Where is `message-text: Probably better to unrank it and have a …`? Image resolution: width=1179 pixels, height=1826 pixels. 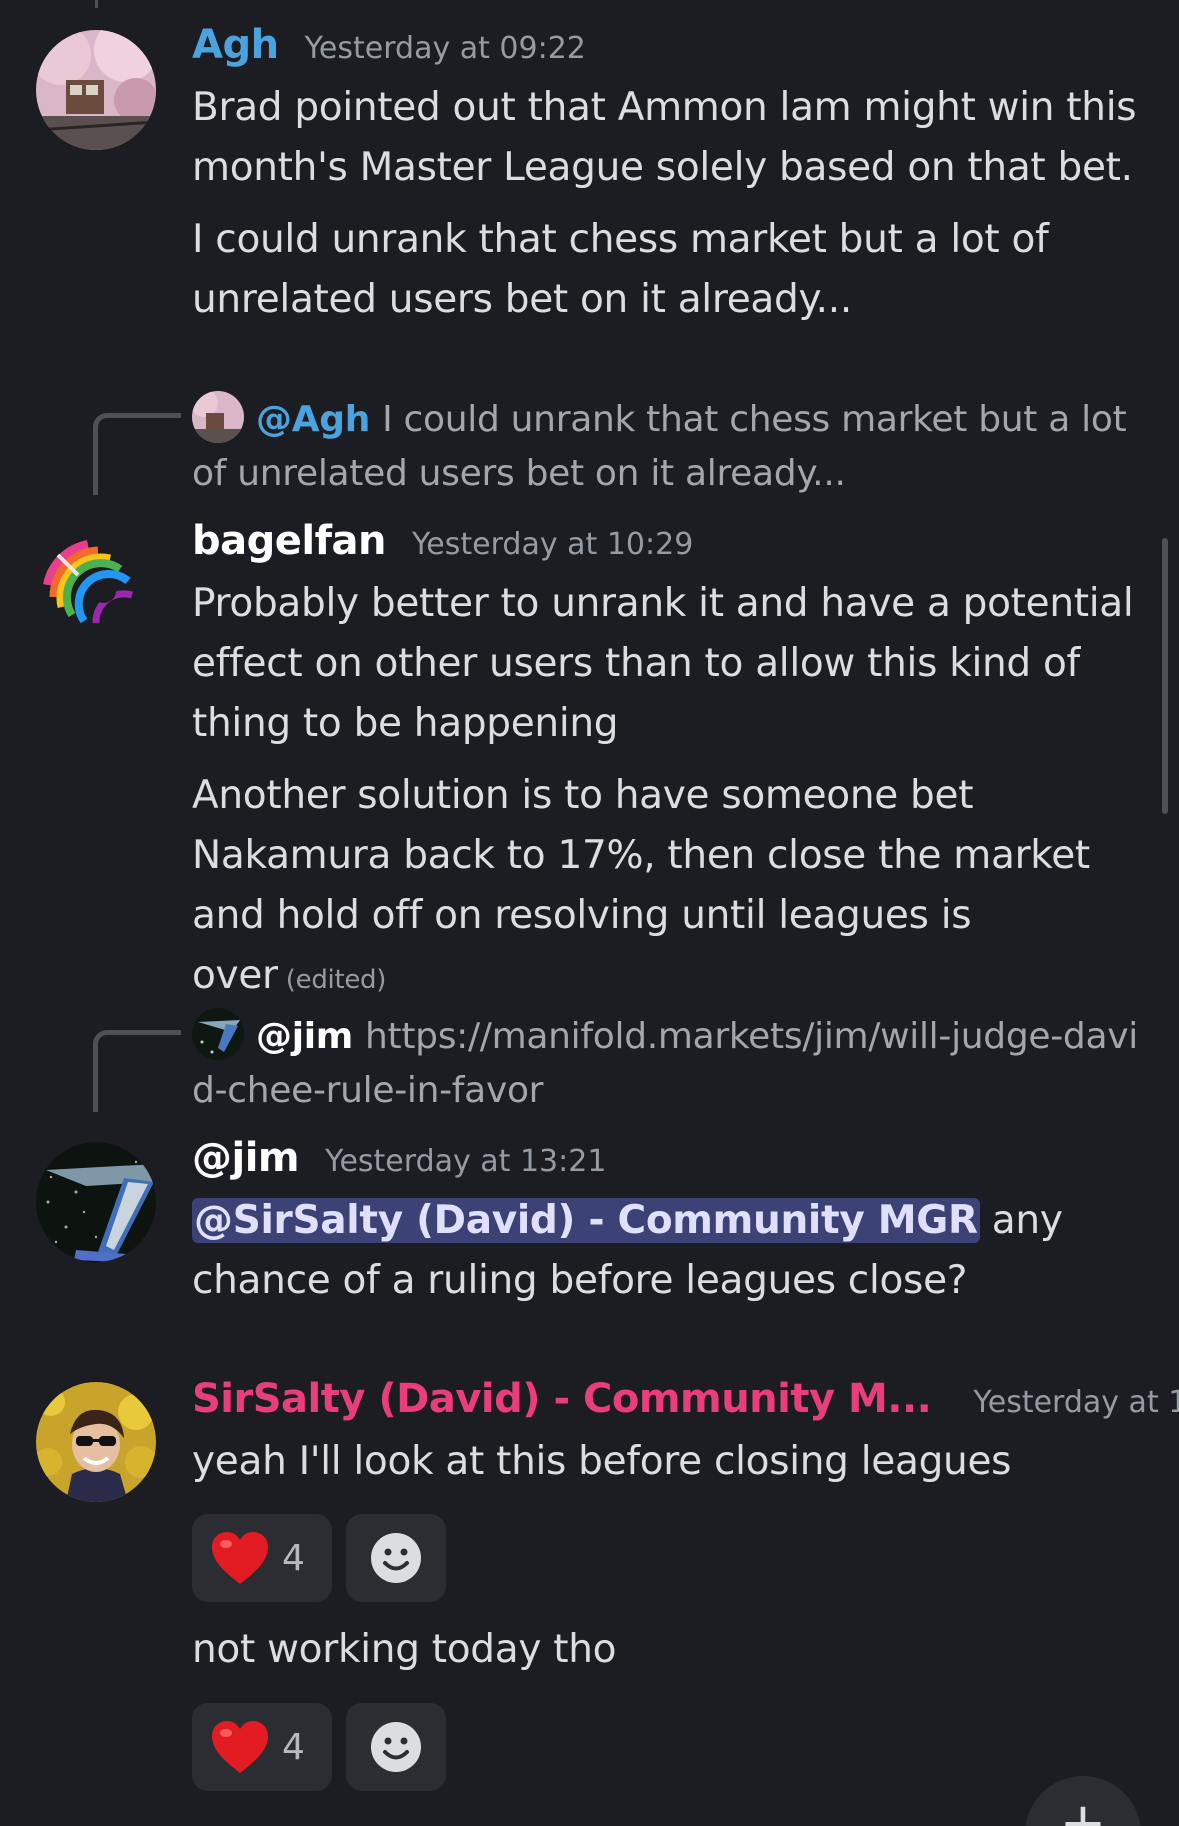
message-text: Probably better to unrank it and have a … is located at coordinates (663, 663).